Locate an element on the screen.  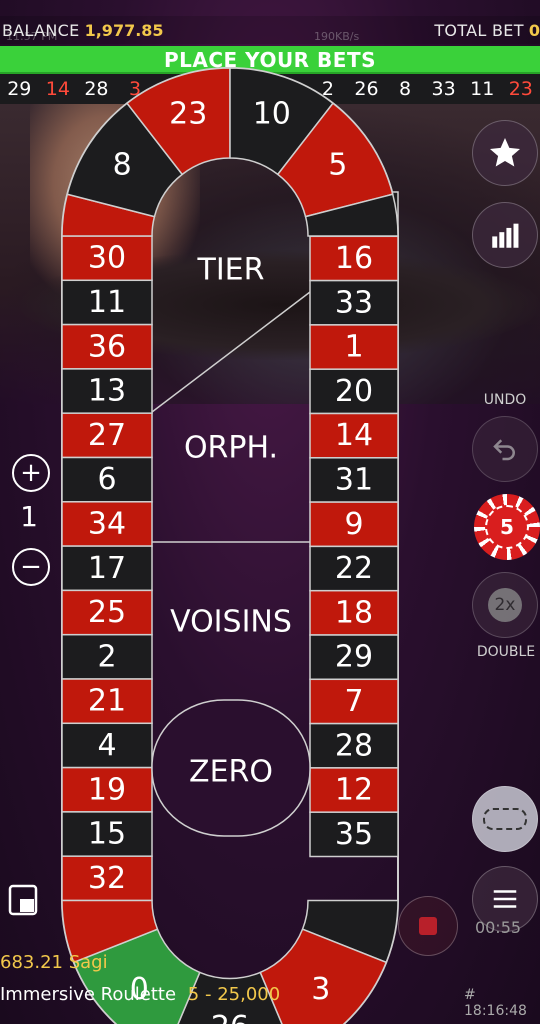
picture-in-picture-button is located at coordinates (23, 900).